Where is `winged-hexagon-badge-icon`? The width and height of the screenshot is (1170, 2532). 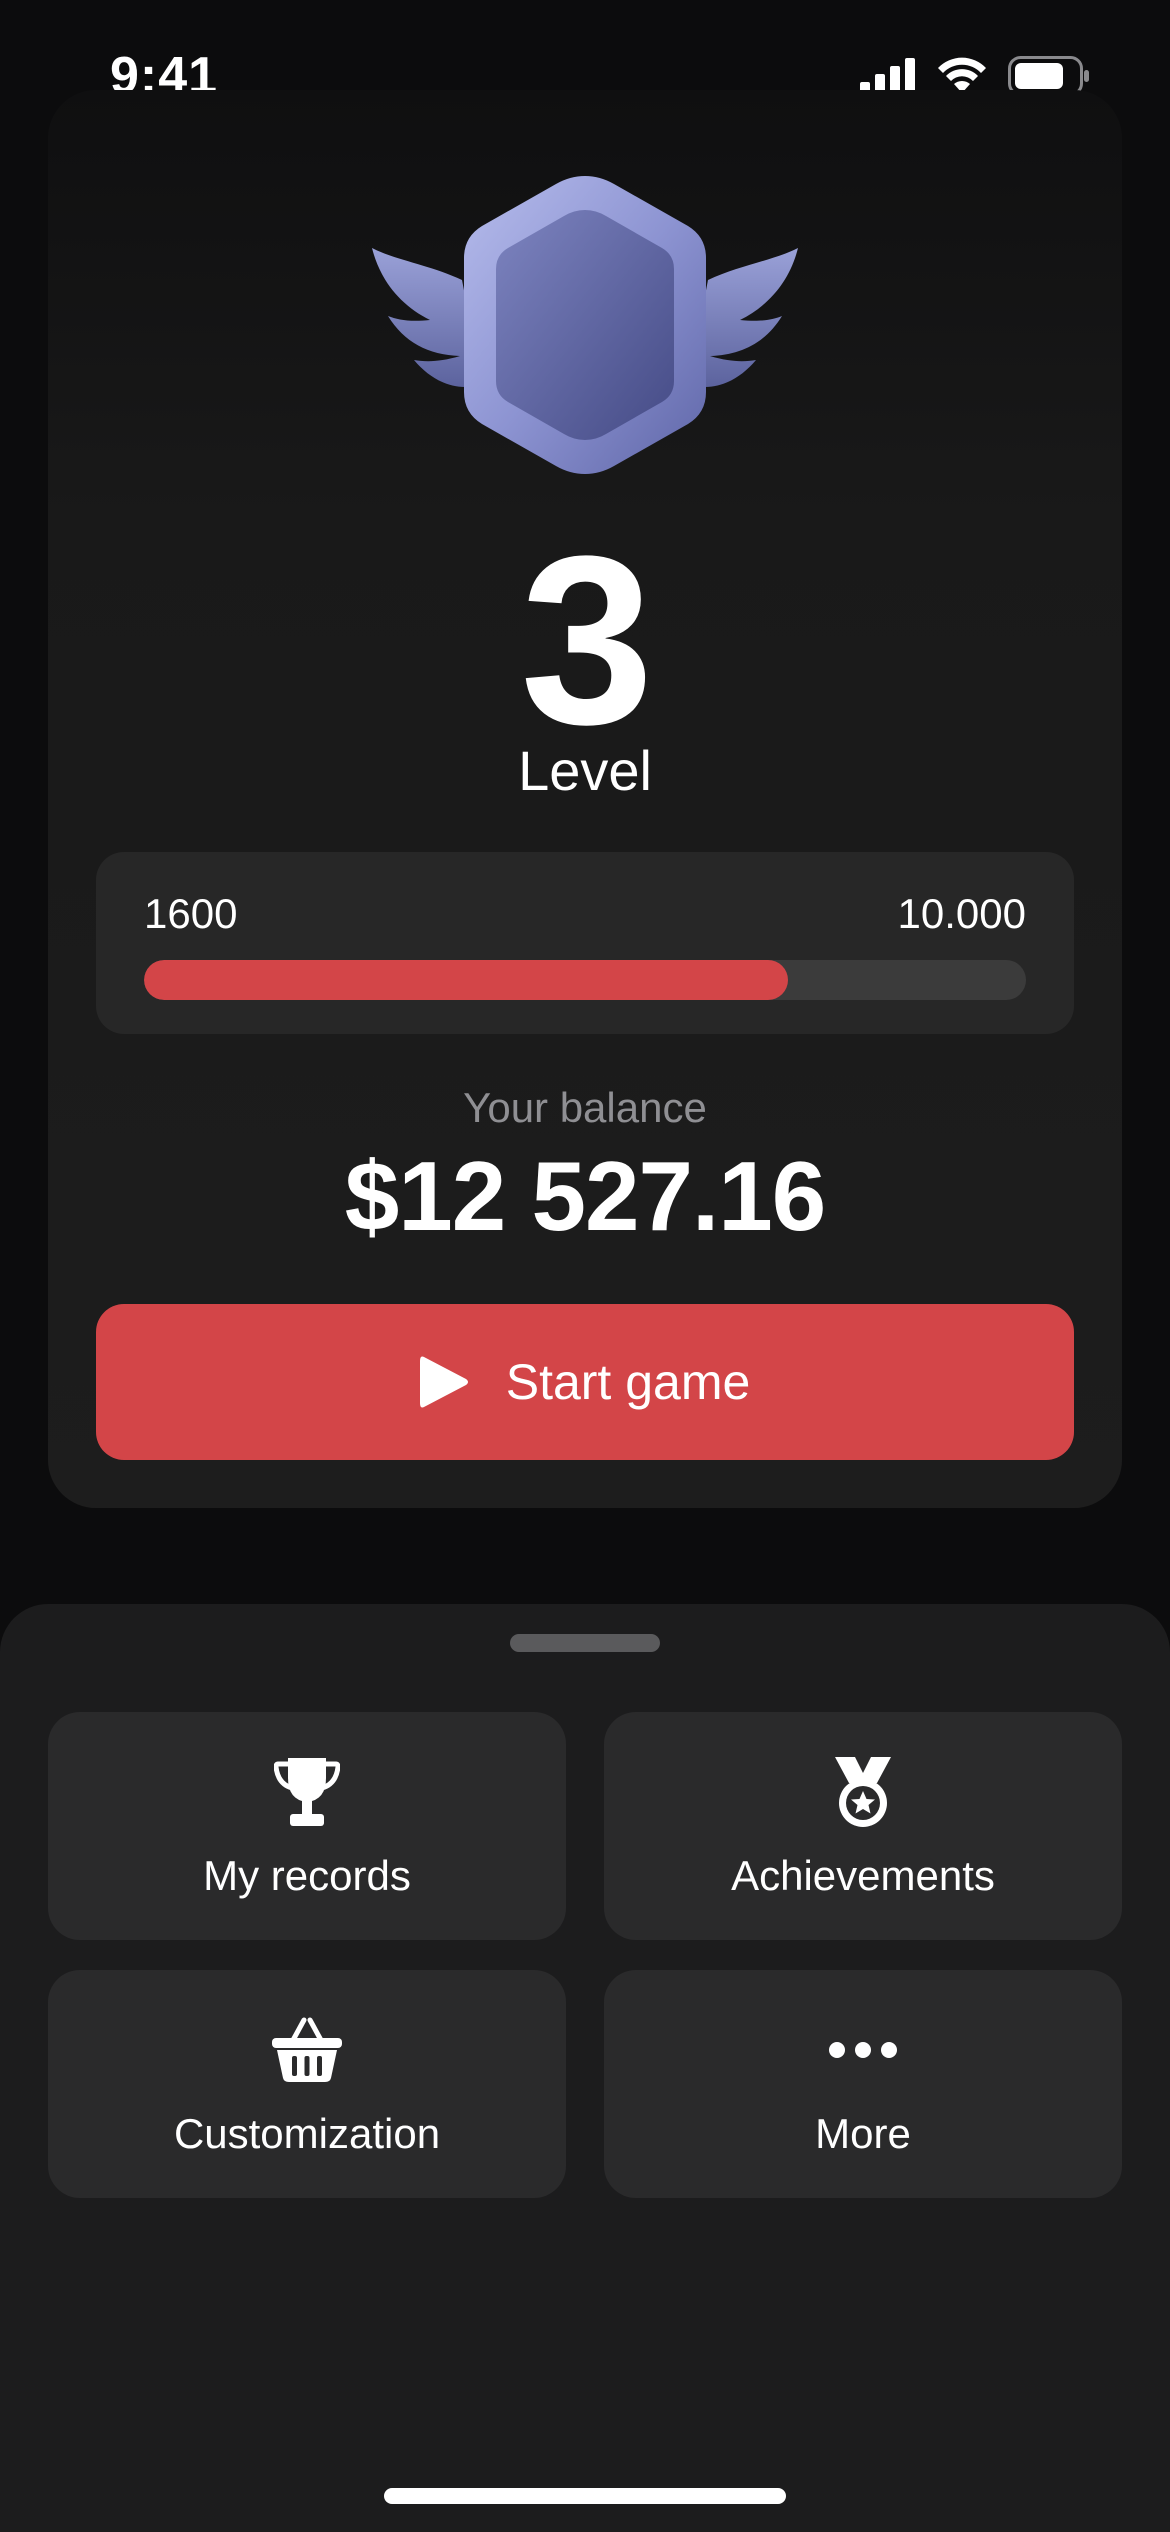
winged-hexagon-badge-icon is located at coordinates (585, 325).